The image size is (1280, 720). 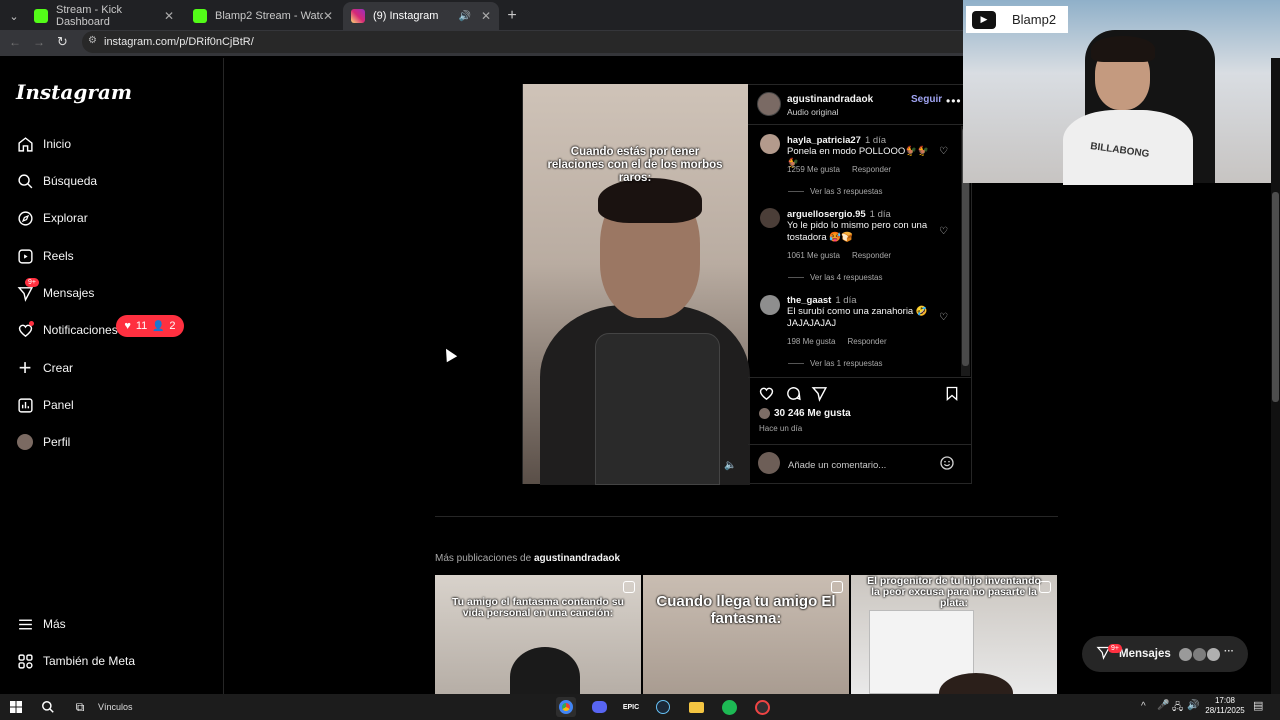 What do you see at coordinates (52, 218) in the screenshot?
I see `sidebar-item-explorar: Explorar` at bounding box center [52, 218].